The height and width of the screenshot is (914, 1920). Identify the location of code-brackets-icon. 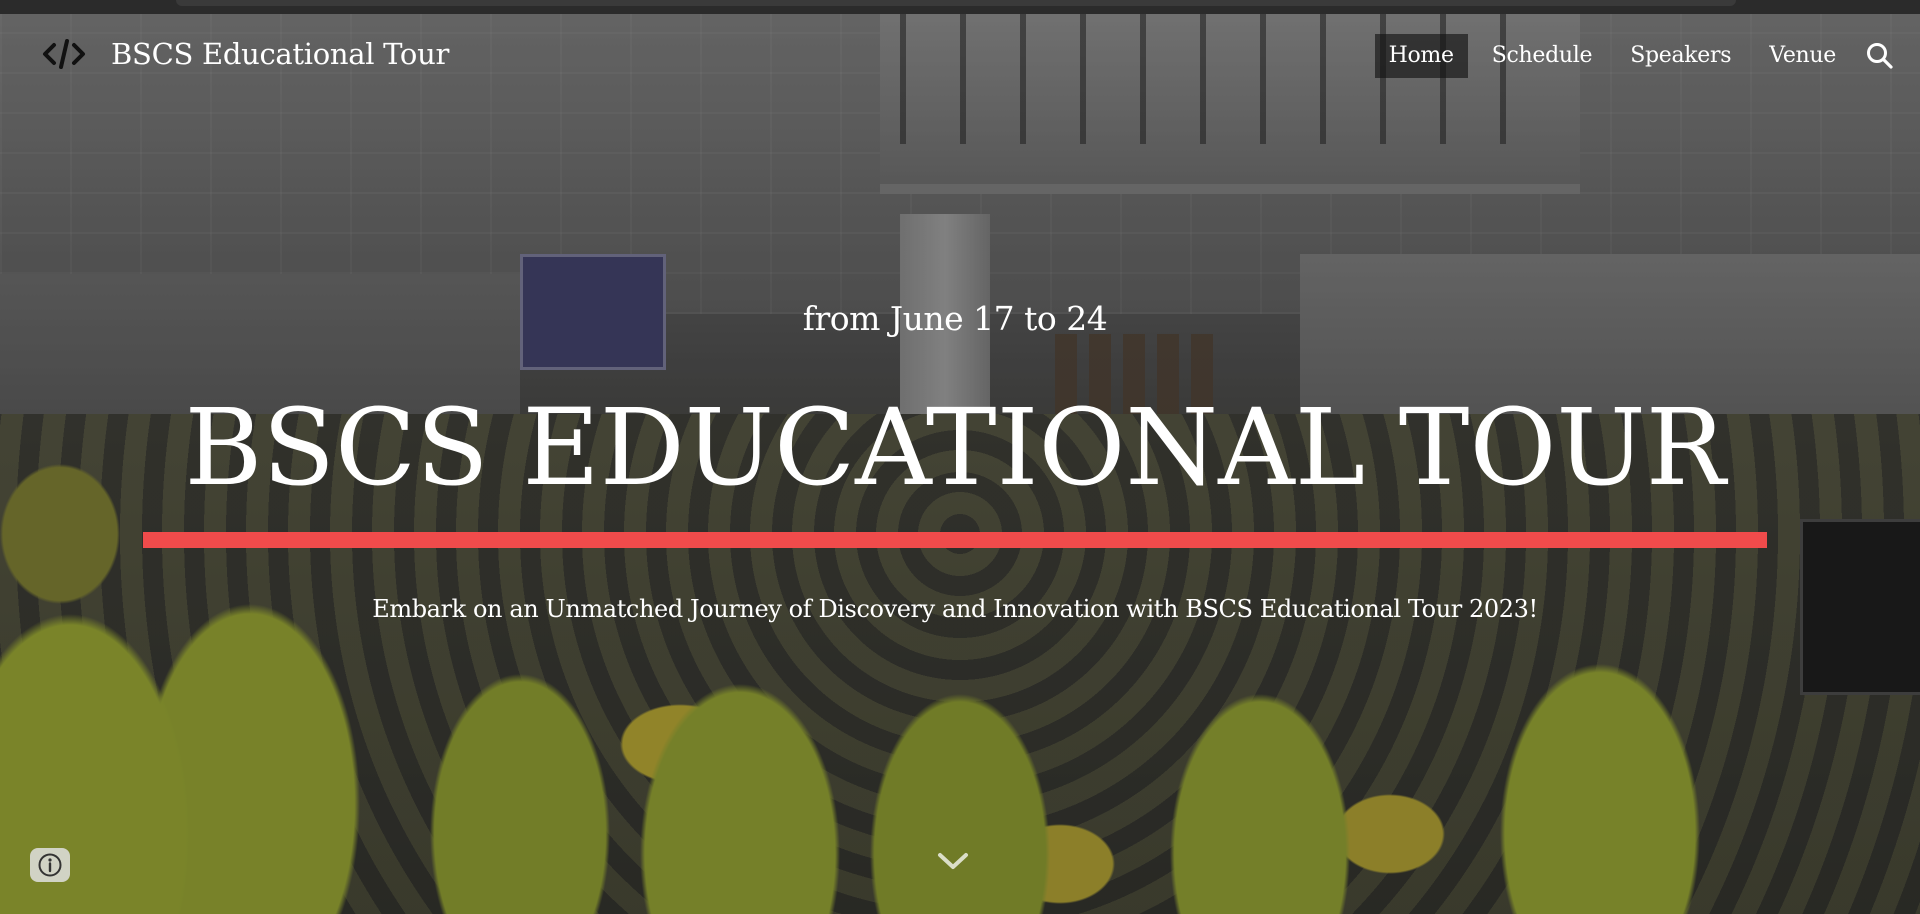
(64, 54).